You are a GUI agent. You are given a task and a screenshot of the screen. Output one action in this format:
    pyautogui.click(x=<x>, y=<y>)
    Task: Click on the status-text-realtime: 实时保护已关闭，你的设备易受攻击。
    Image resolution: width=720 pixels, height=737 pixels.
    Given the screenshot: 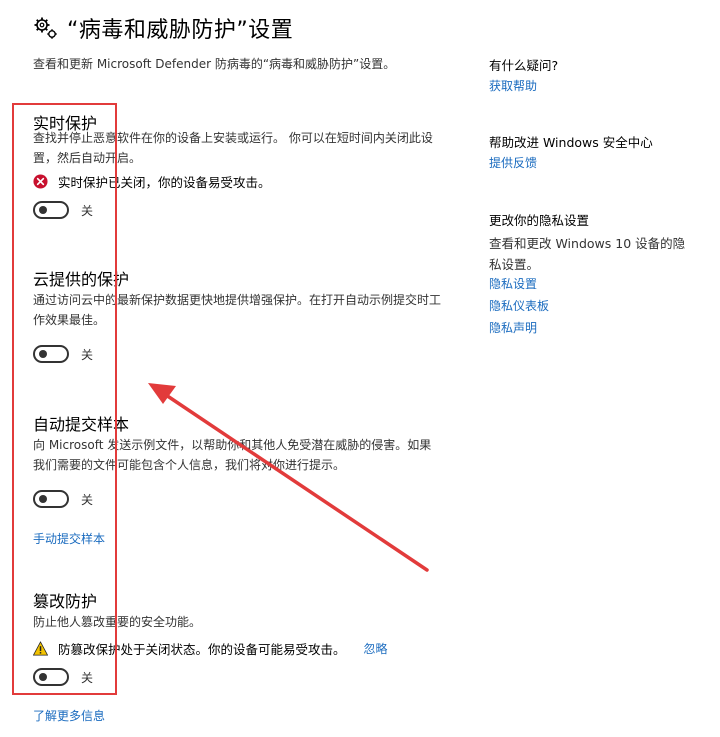 What is the action you would take?
    pyautogui.click(x=164, y=182)
    